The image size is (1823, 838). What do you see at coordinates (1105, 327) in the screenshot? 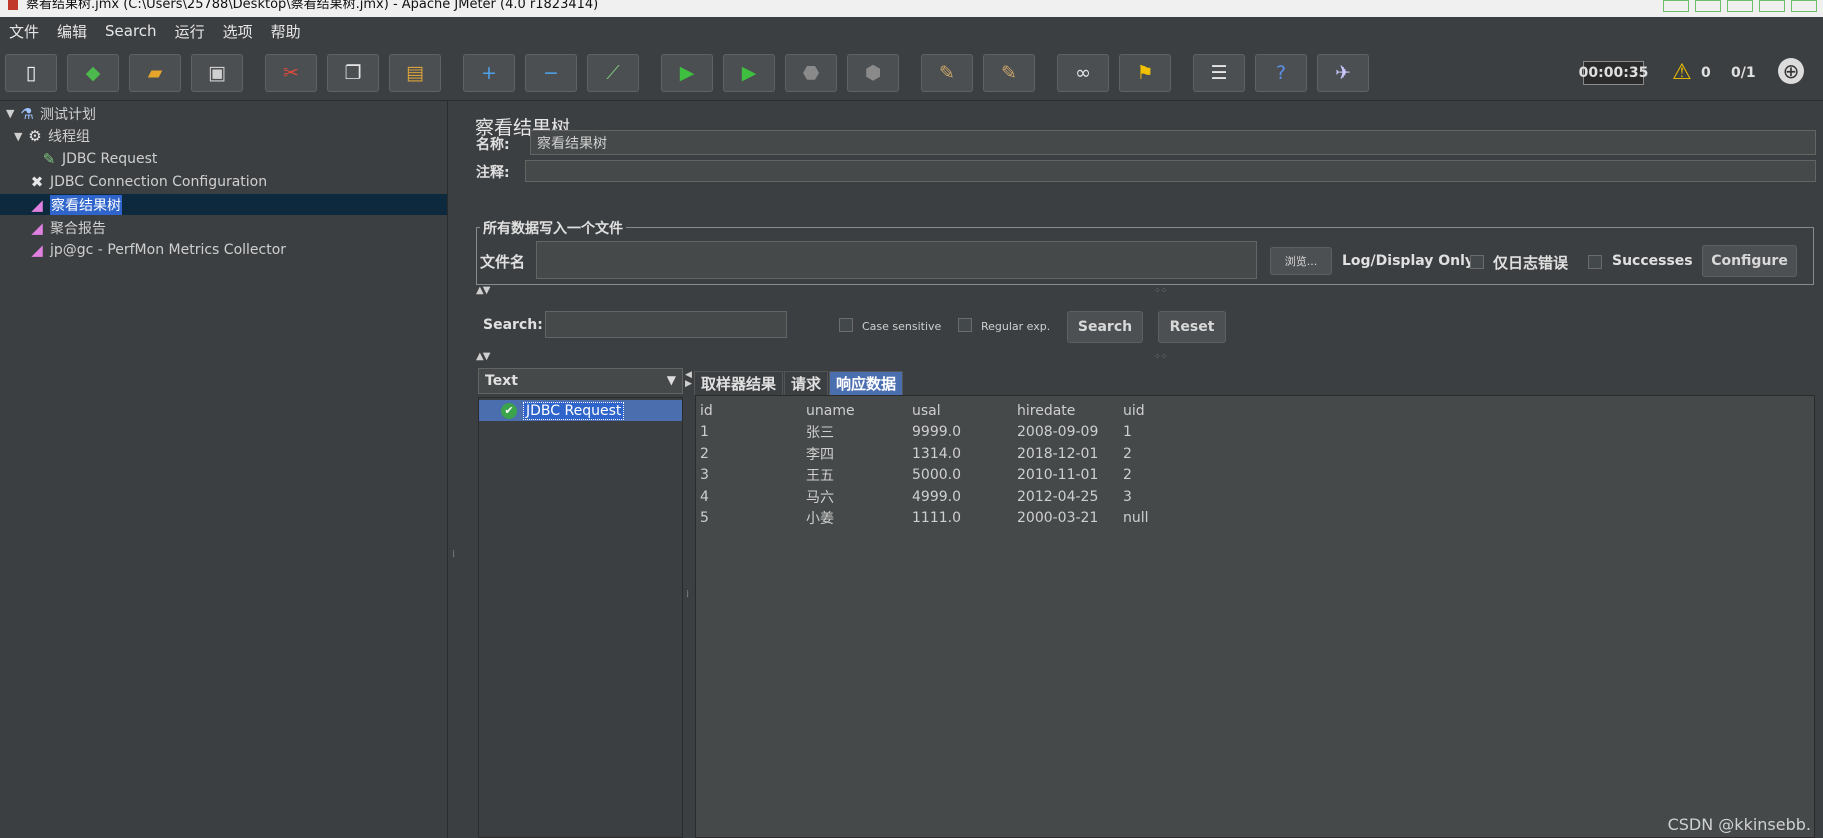
I see `search-button: Search` at bounding box center [1105, 327].